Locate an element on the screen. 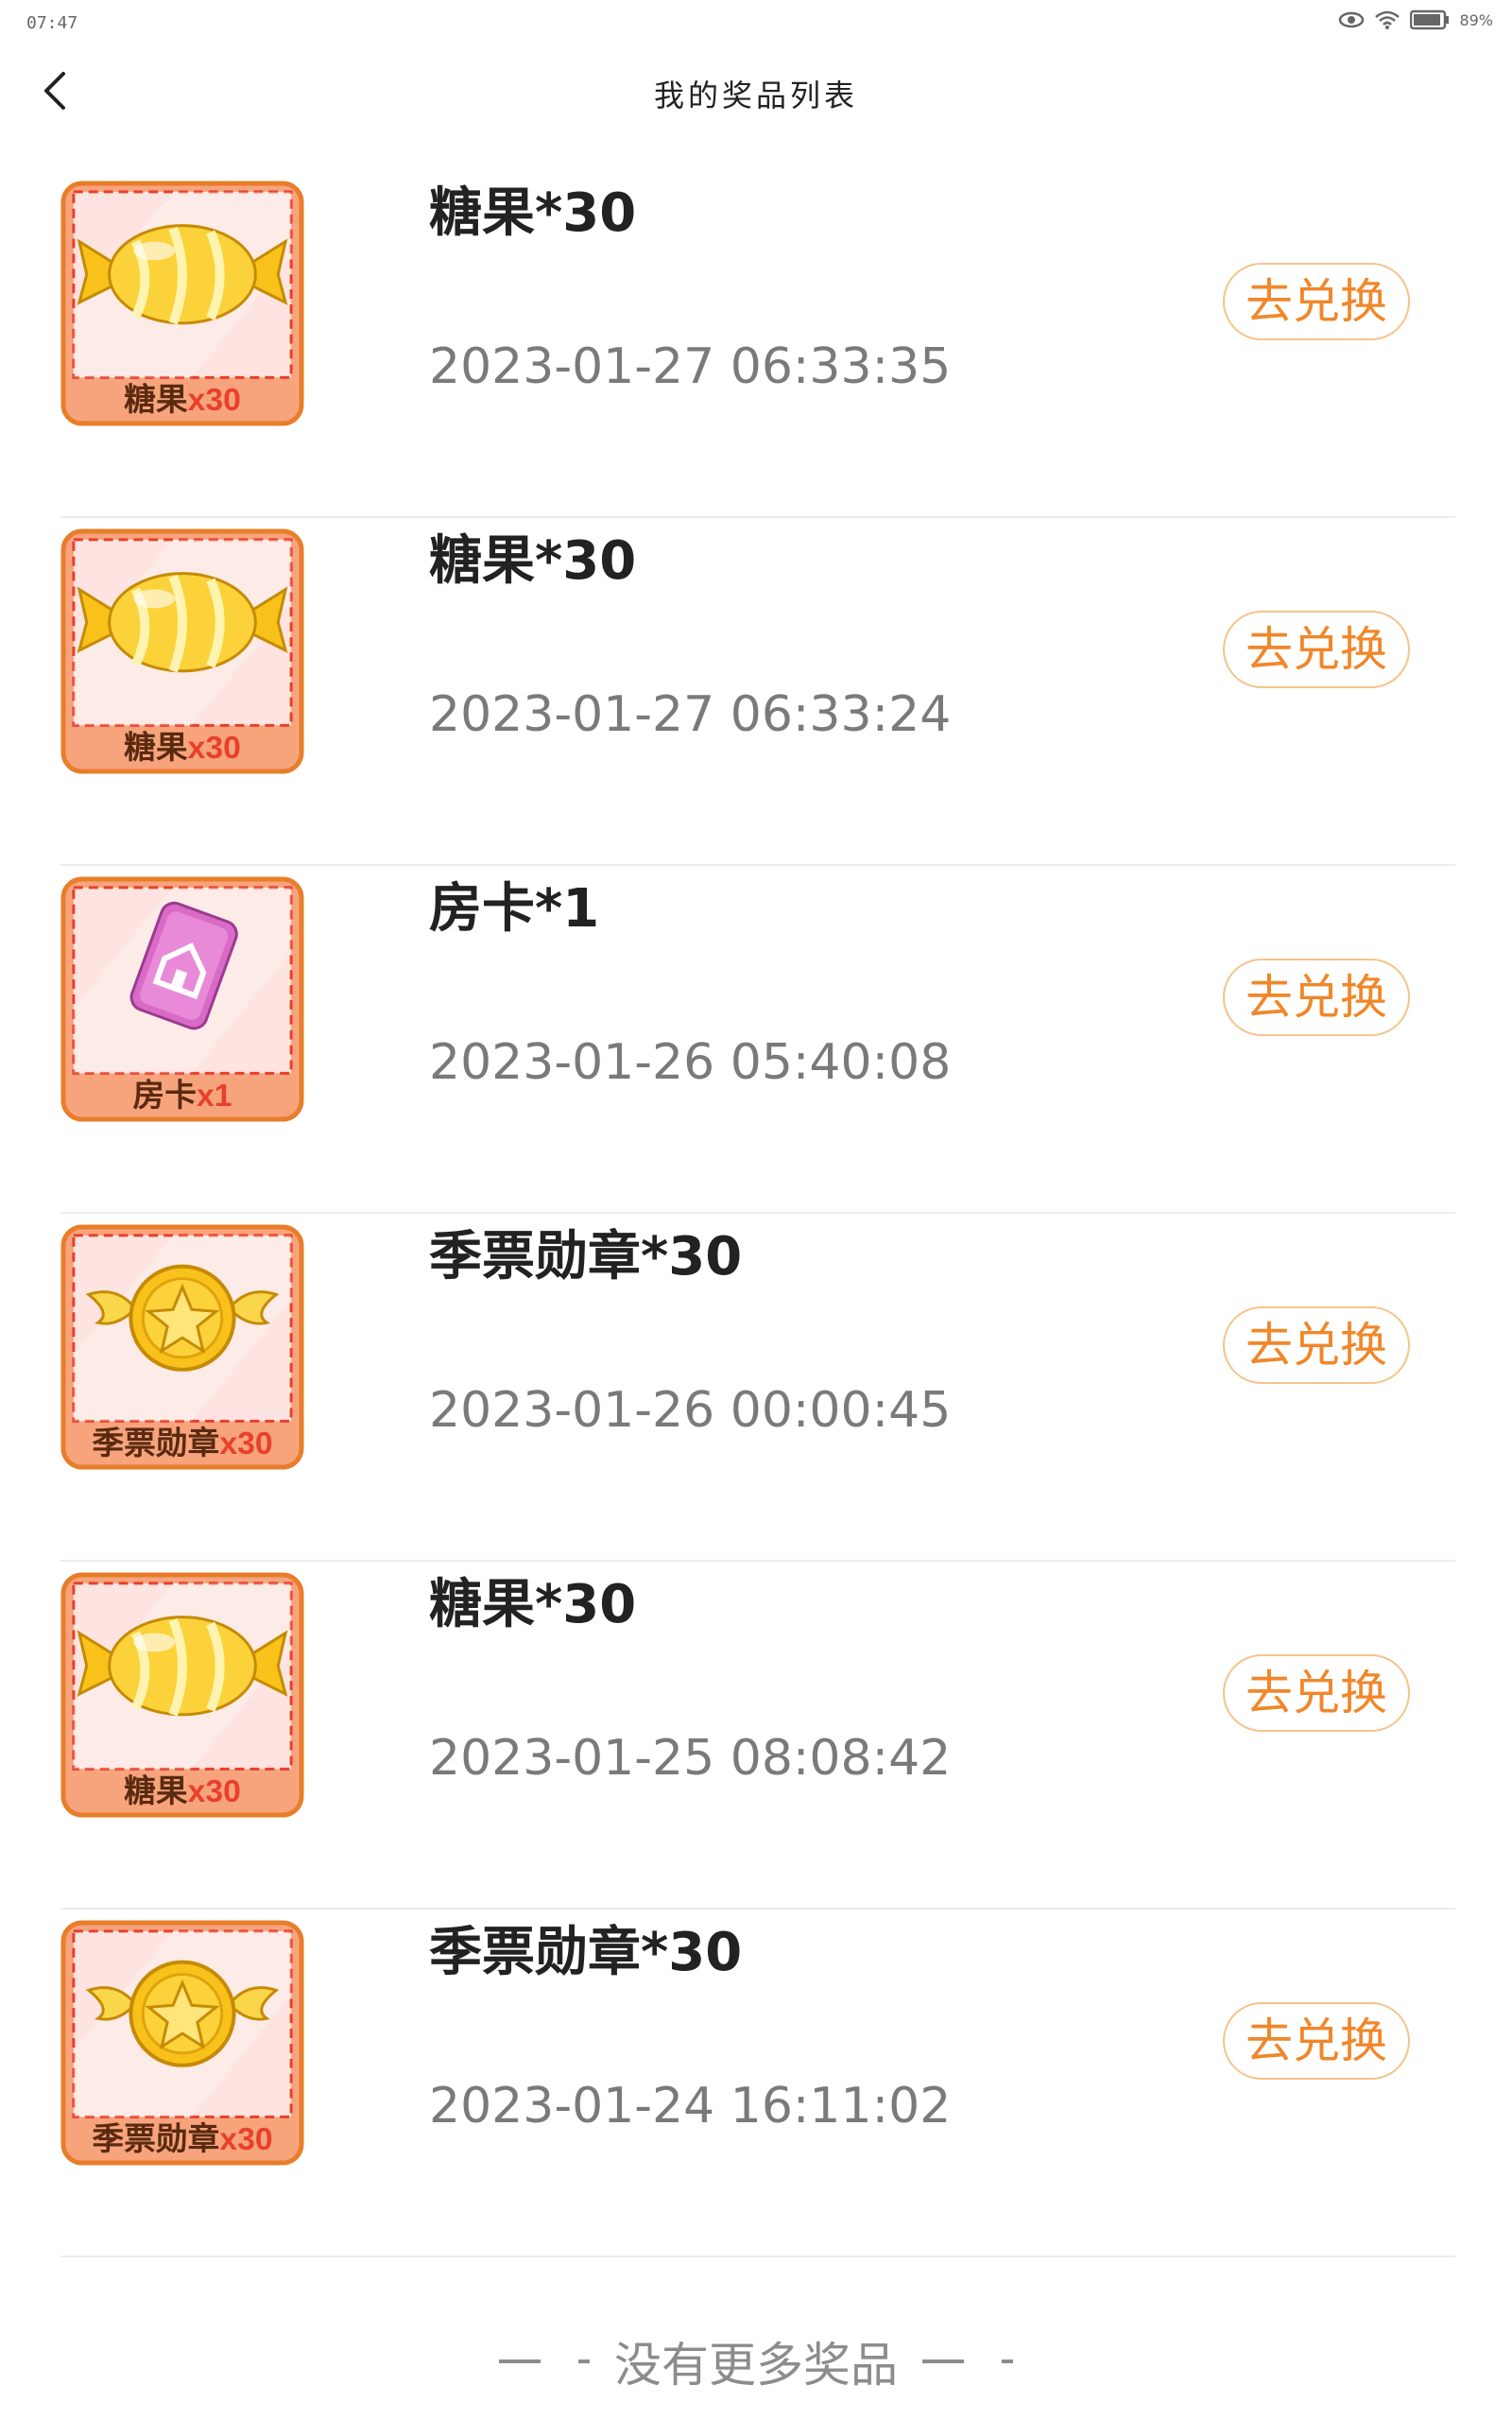  footer-dash-right is located at coordinates (967, 2361).